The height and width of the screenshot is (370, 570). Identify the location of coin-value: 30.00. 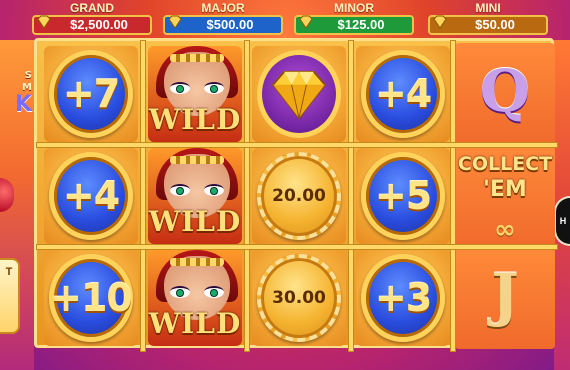
(299, 298).